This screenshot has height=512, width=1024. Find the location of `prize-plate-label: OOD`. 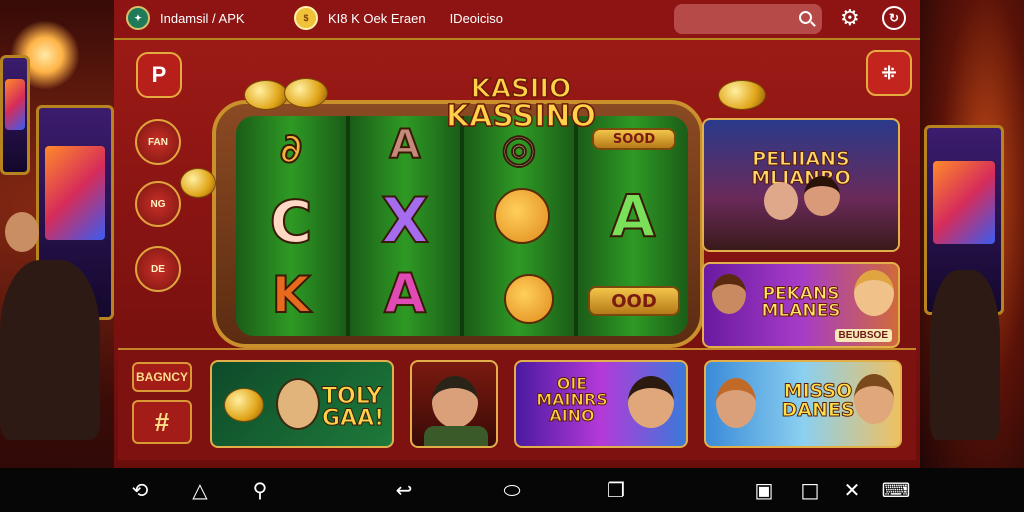

prize-plate-label: OOD is located at coordinates (634, 301).